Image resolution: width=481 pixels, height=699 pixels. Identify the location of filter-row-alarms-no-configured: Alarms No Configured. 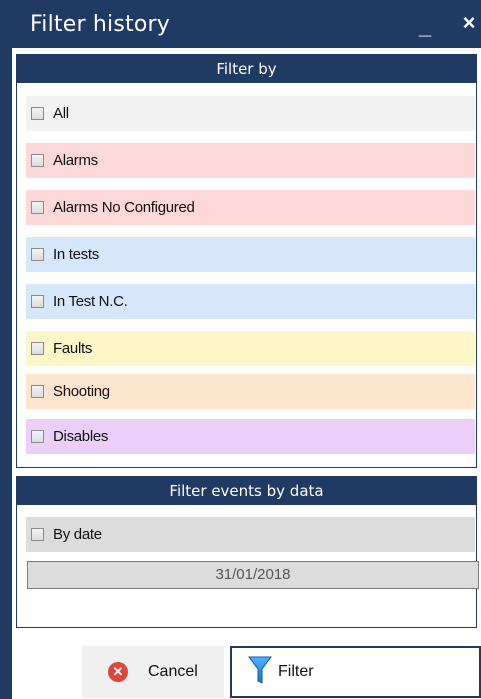
(250, 207).